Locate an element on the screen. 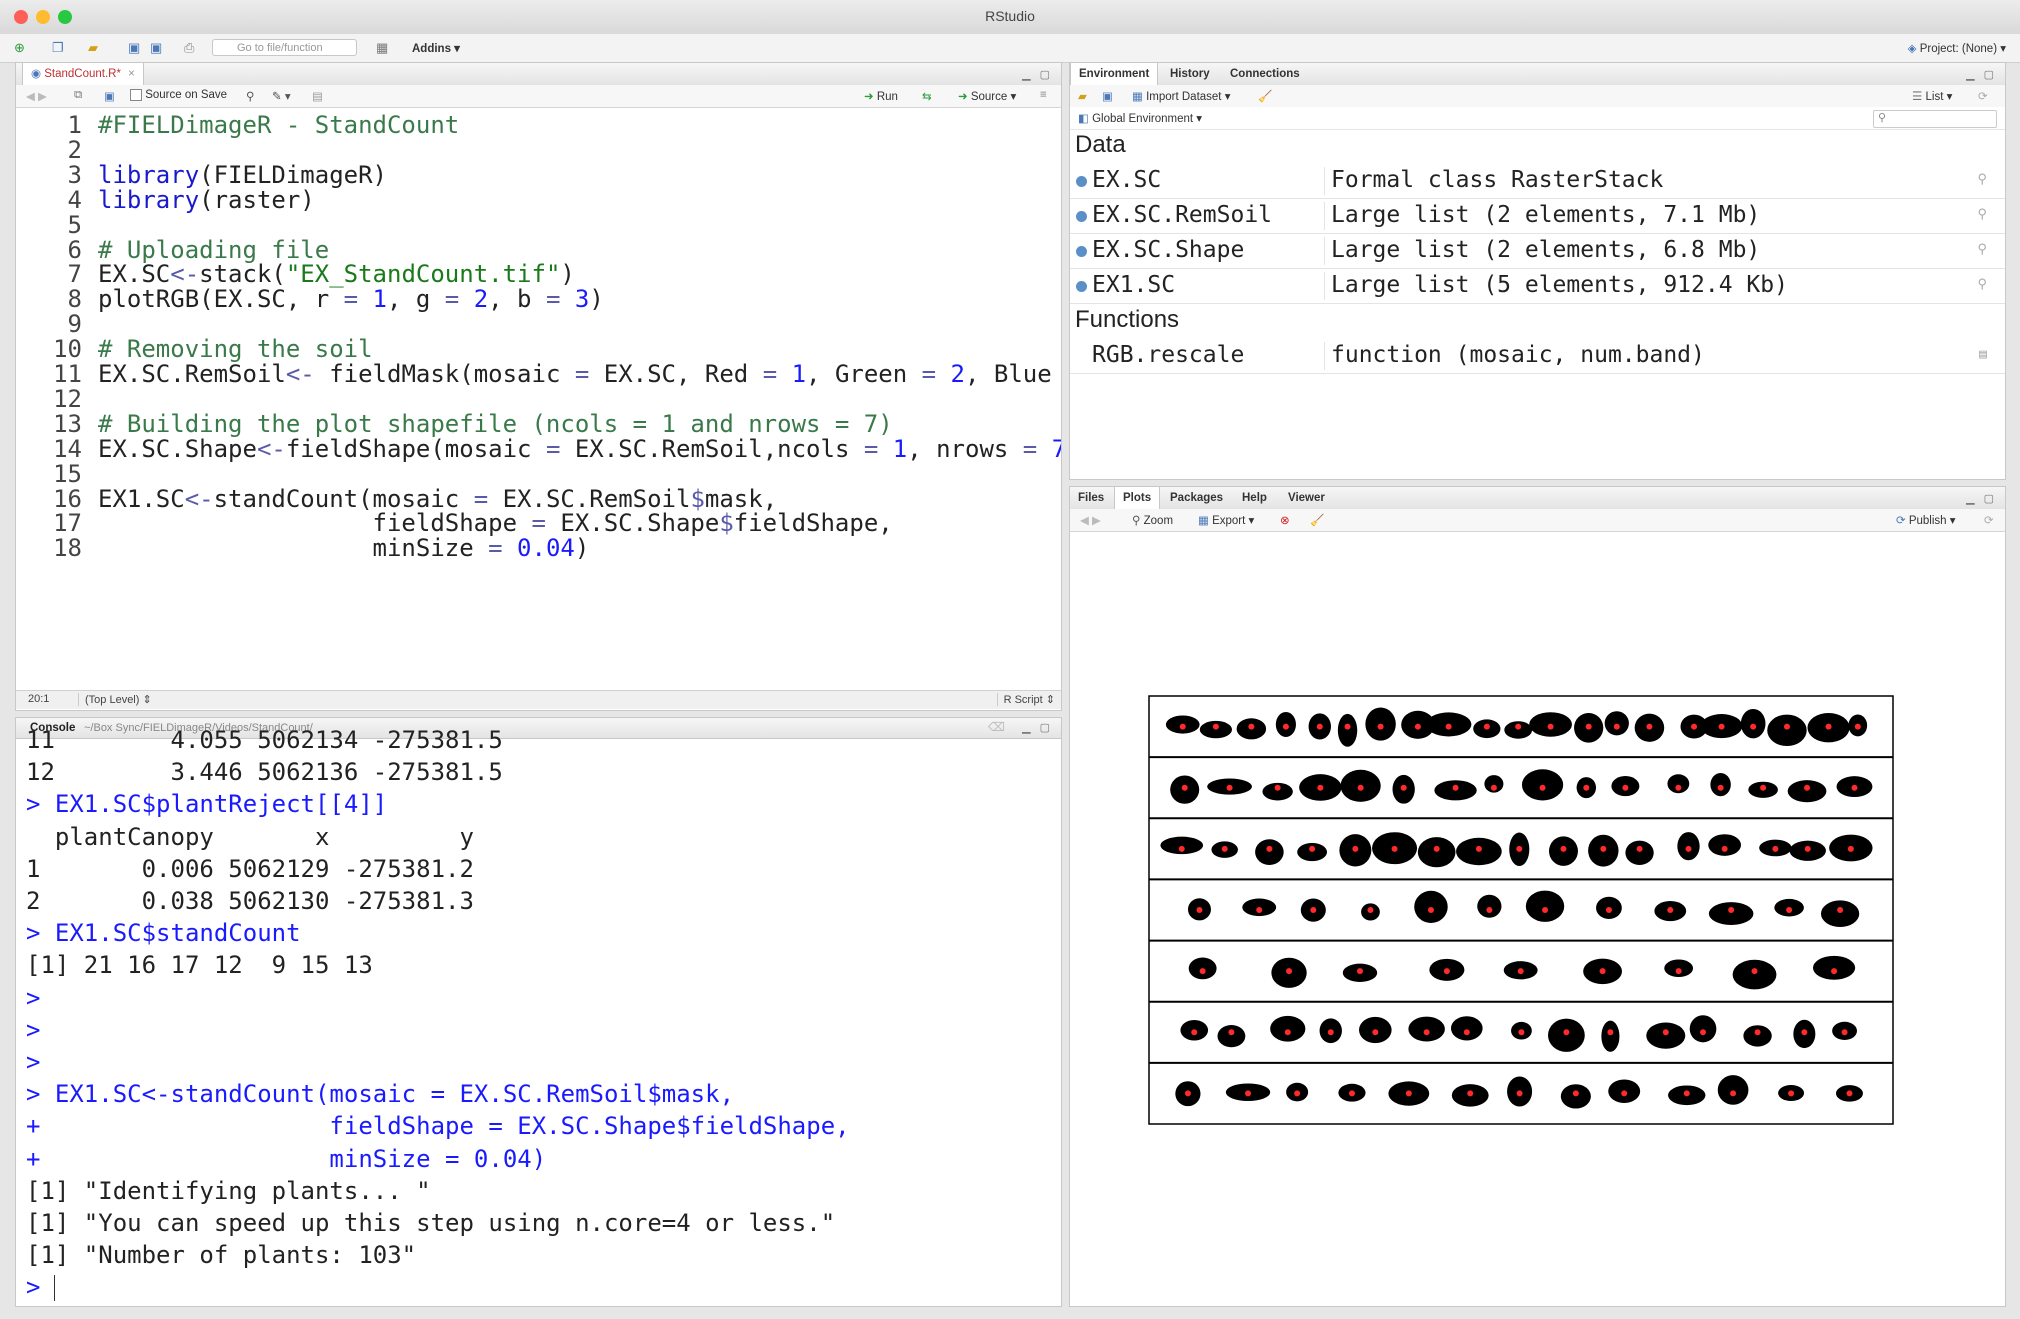 This screenshot has height=1319, width=2020. save-icon: ▣ is located at coordinates (134, 48).